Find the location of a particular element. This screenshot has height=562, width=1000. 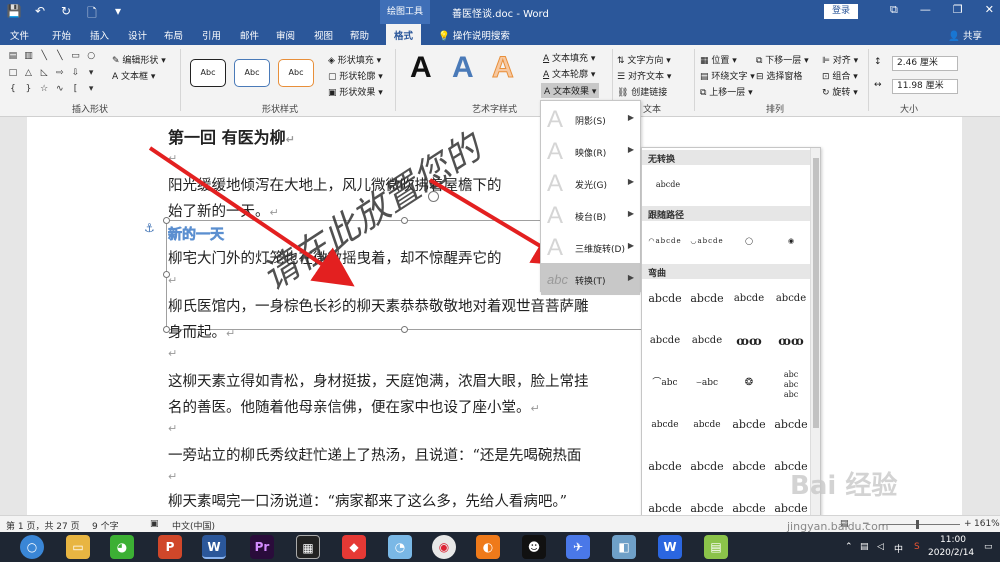

transform-option-button: ◉ is located at coordinates (791, 241).